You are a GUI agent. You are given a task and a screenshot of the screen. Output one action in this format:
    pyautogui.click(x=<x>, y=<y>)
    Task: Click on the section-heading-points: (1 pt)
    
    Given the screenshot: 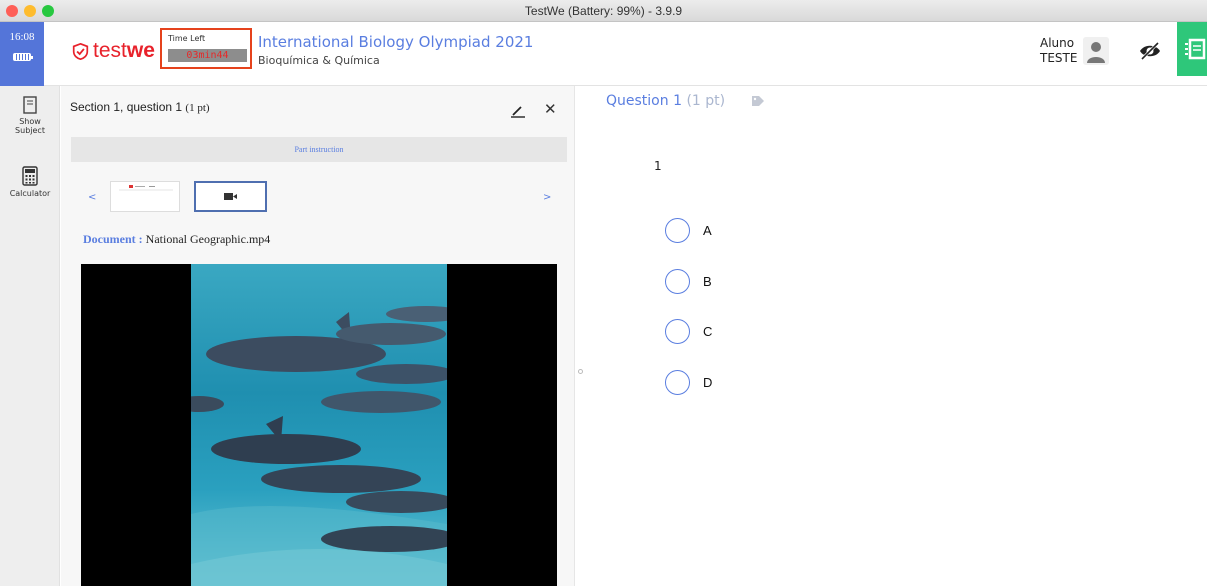 What is the action you would take?
    pyautogui.click(x=197, y=108)
    